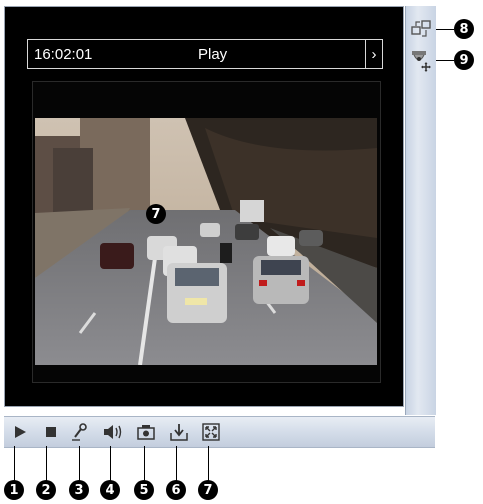 Image resolution: width=483 pixels, height=504 pixels. I want to click on side-panel, so click(420, 210).